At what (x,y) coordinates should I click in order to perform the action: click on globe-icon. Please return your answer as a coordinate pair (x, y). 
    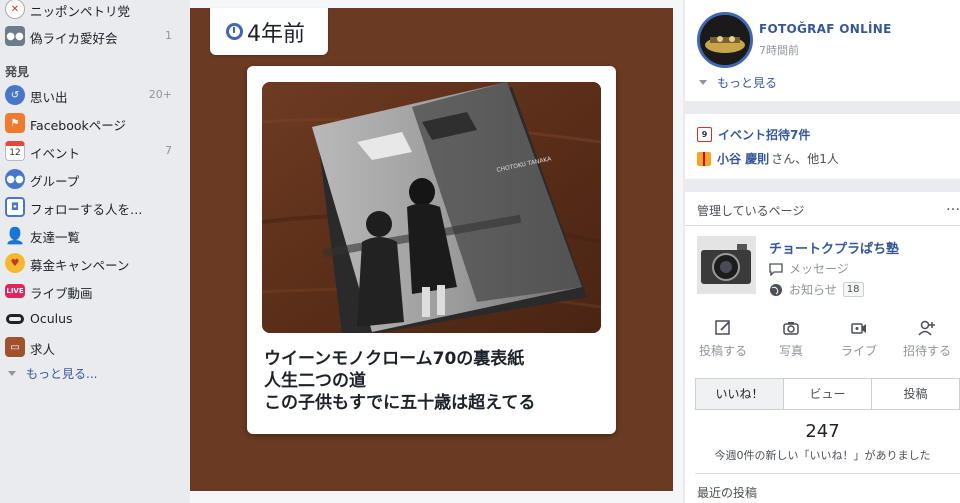
    Looking at the image, I should click on (776, 289).